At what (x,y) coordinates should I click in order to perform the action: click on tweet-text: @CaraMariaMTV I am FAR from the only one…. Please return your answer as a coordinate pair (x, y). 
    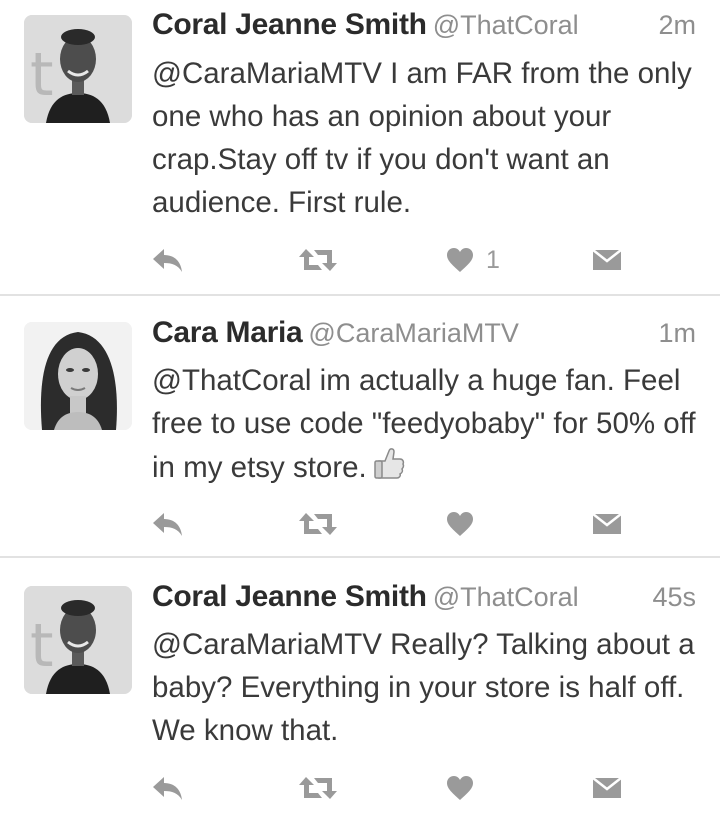
    Looking at the image, I should click on (422, 138).